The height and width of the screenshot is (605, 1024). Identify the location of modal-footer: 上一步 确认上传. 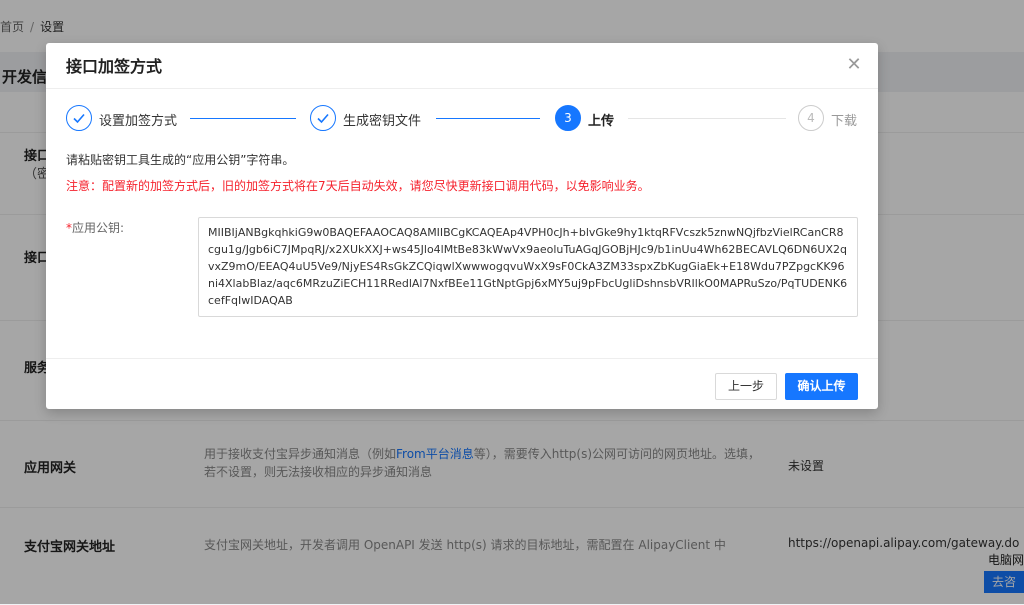
(462, 384).